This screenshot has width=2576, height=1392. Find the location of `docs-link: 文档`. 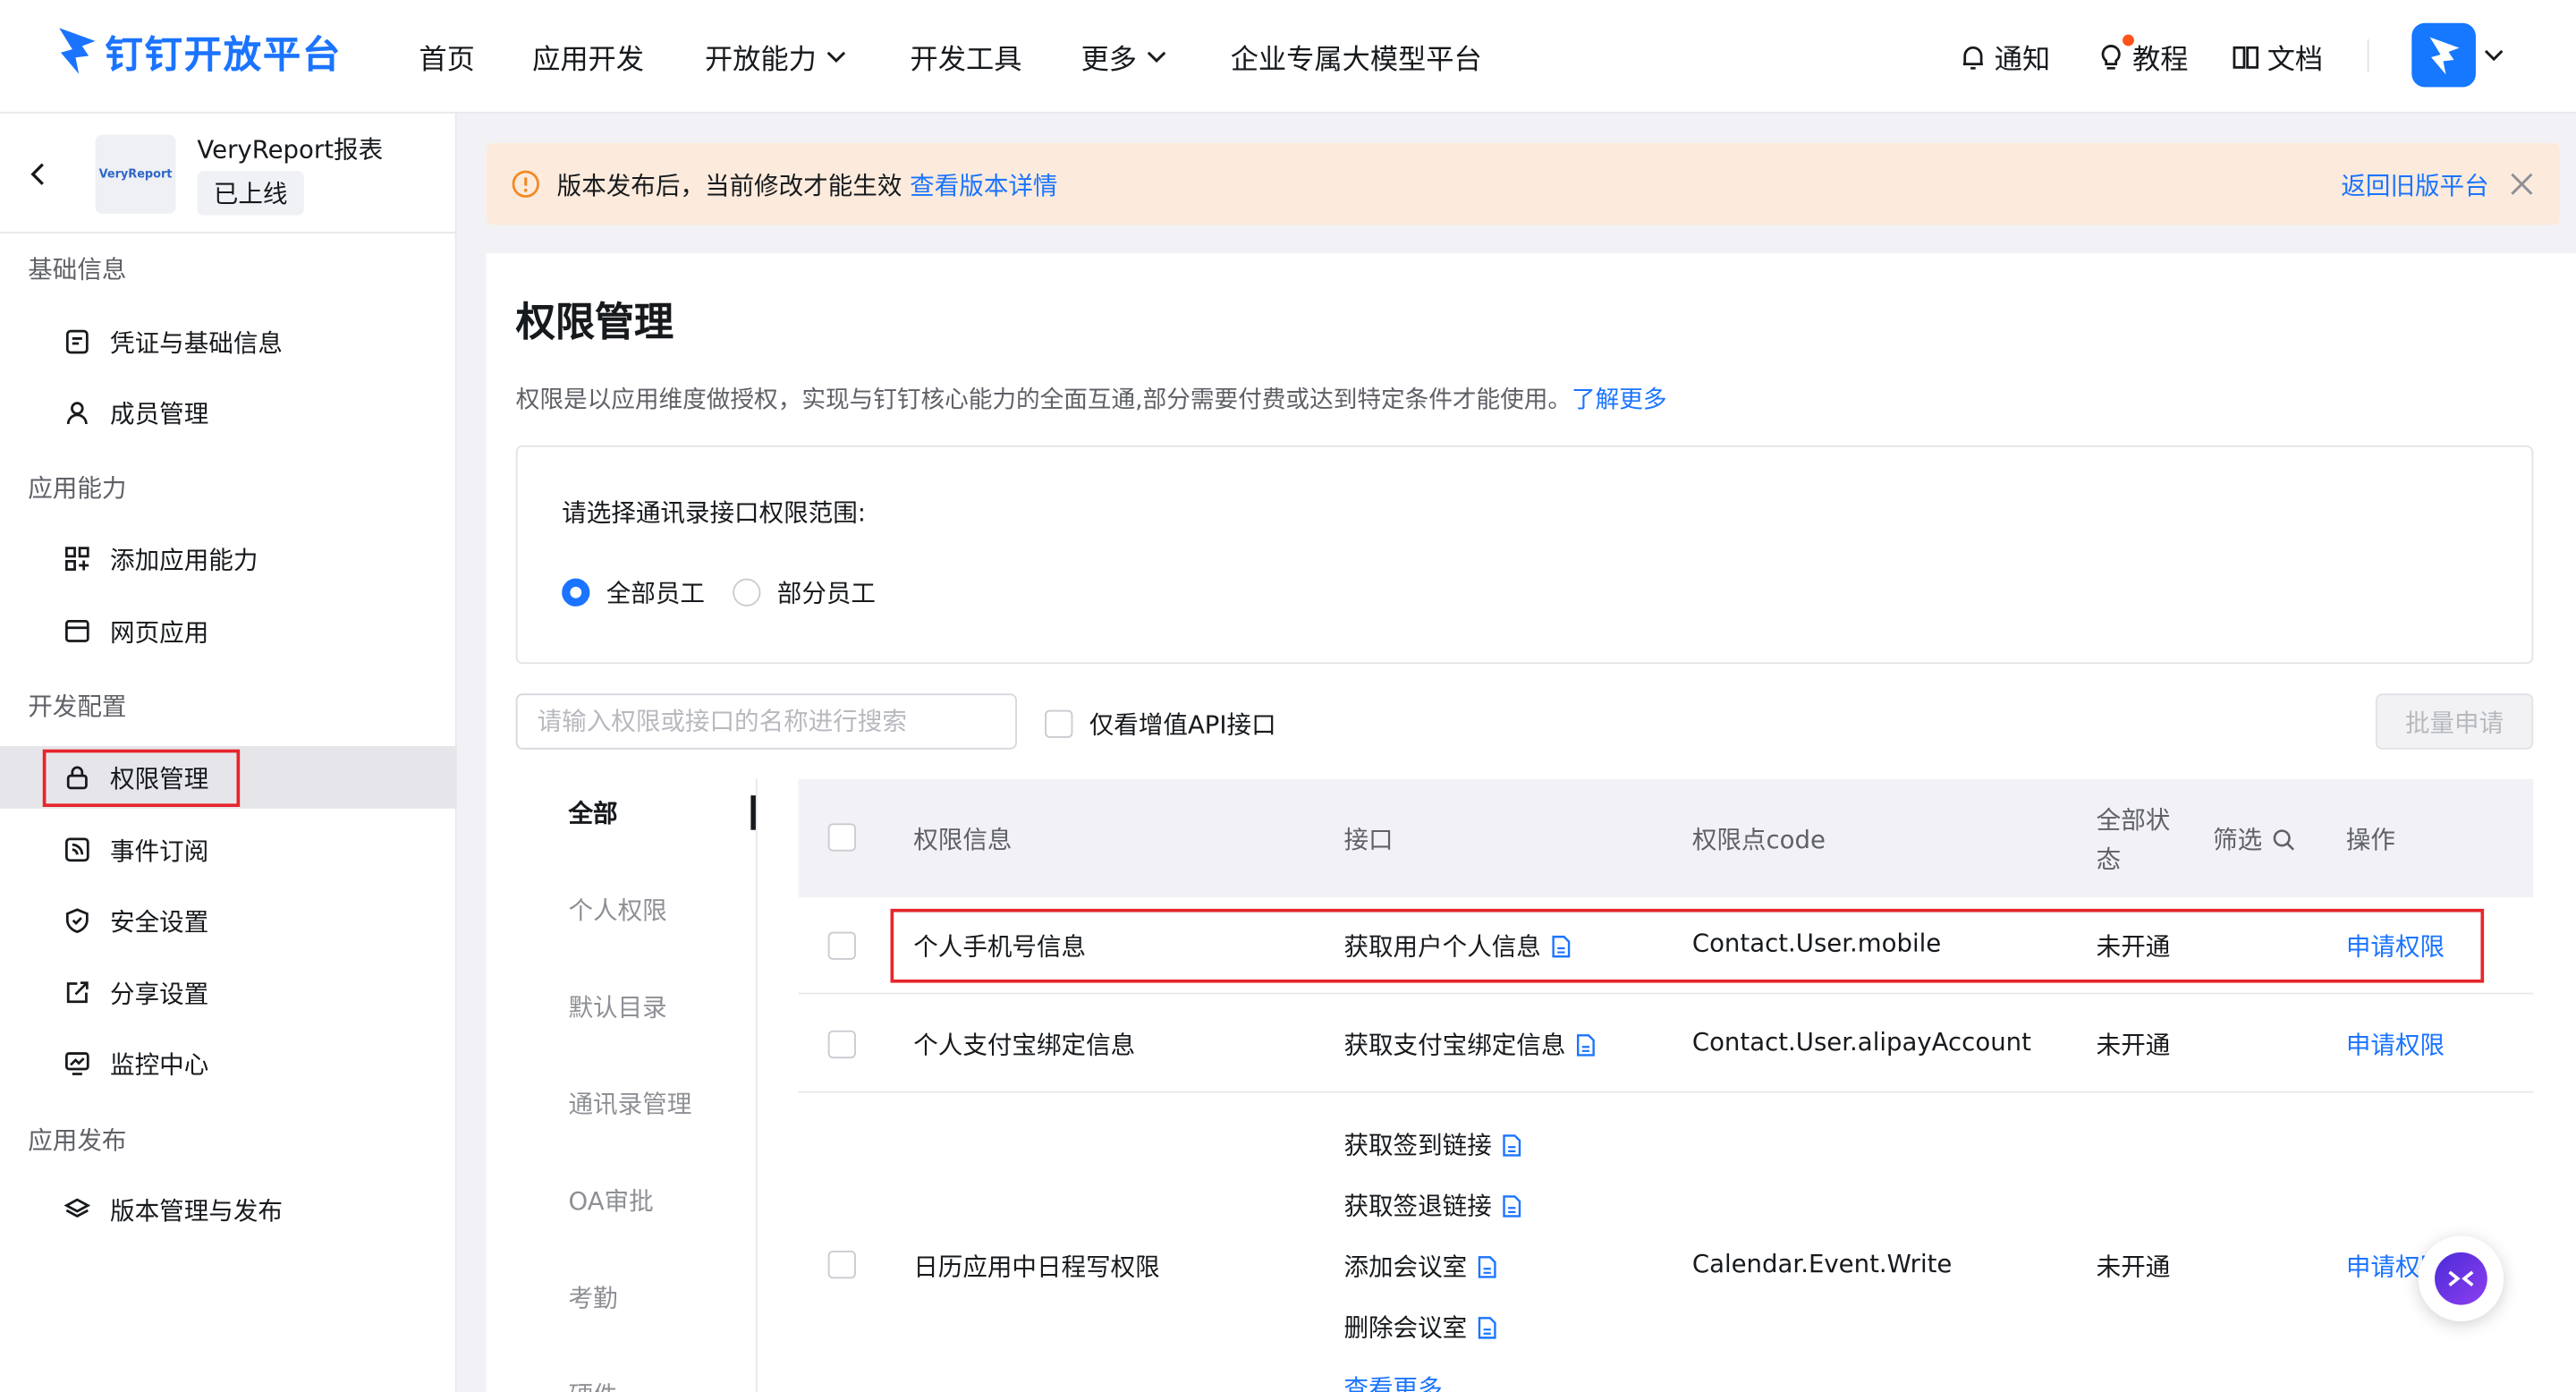

docs-link: 文档 is located at coordinates (2277, 56).